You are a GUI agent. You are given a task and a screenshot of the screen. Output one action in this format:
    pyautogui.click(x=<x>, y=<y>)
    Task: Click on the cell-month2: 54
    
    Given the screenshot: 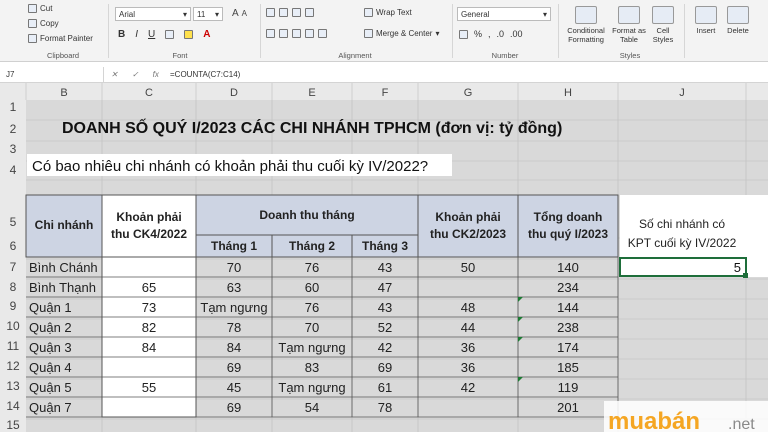 What is the action you would take?
    pyautogui.click(x=312, y=407)
    